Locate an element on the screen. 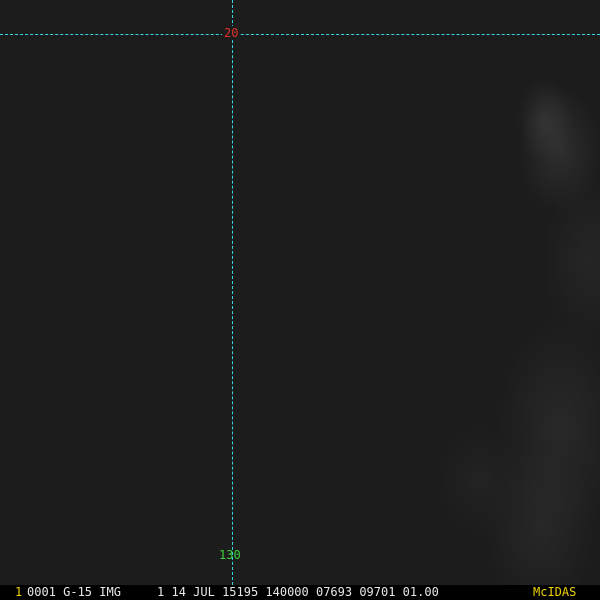 The image size is (600, 600). mcidas-logo: McIDAS is located at coordinates (555, 592).